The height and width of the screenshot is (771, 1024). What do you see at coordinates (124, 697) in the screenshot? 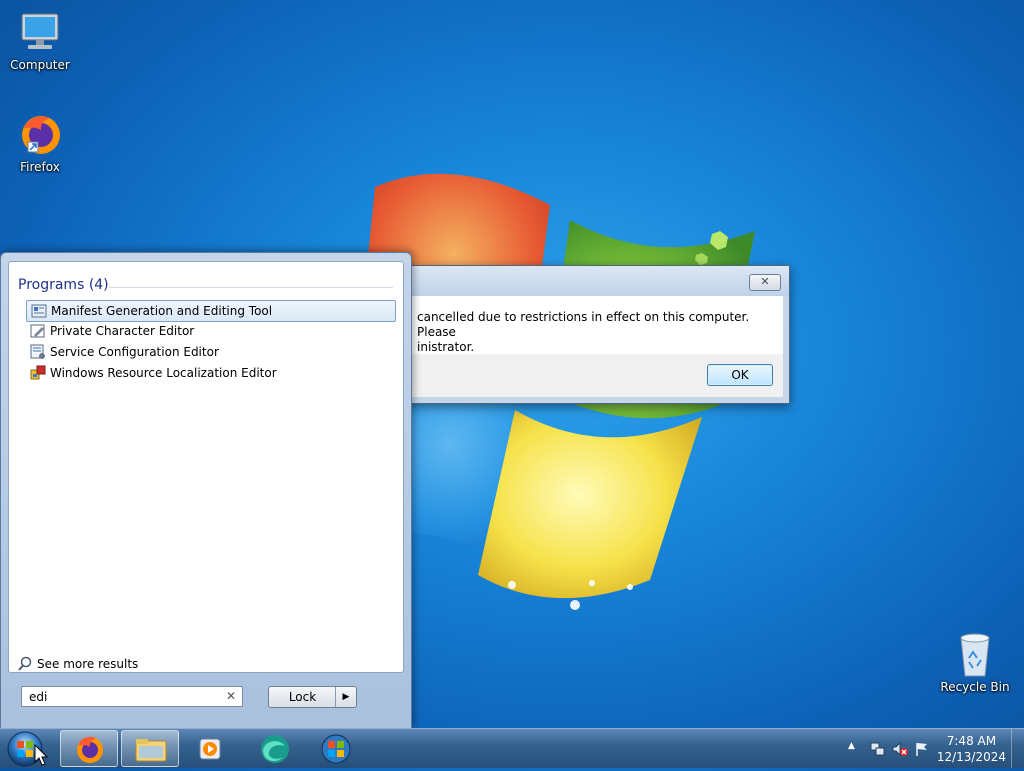
I see `start-search-input` at bounding box center [124, 697].